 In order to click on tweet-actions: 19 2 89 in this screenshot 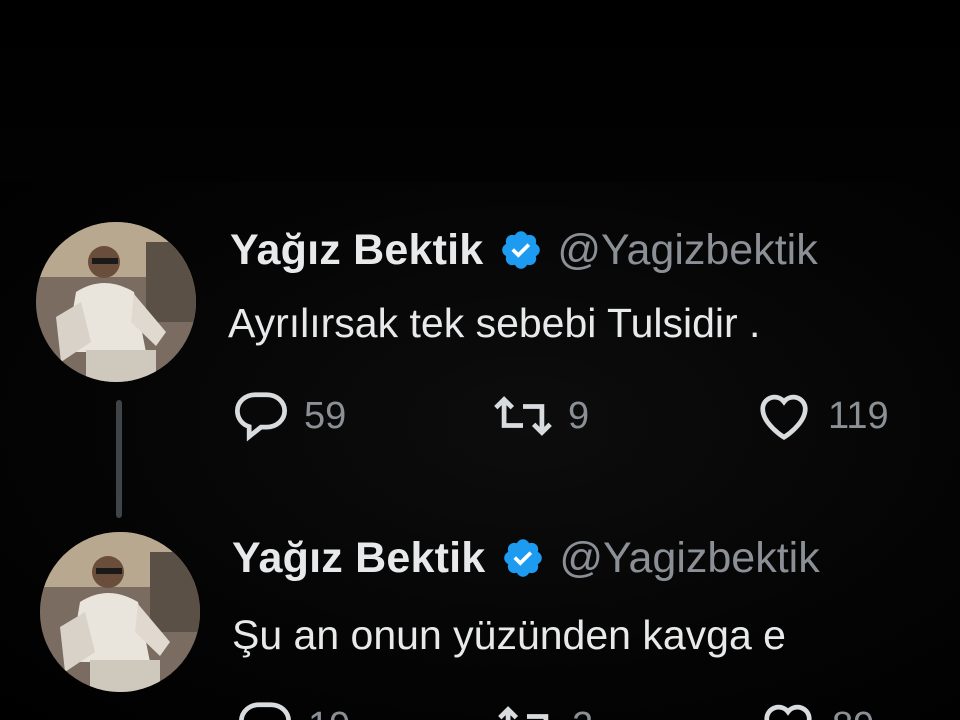, I will do `click(597, 710)`.